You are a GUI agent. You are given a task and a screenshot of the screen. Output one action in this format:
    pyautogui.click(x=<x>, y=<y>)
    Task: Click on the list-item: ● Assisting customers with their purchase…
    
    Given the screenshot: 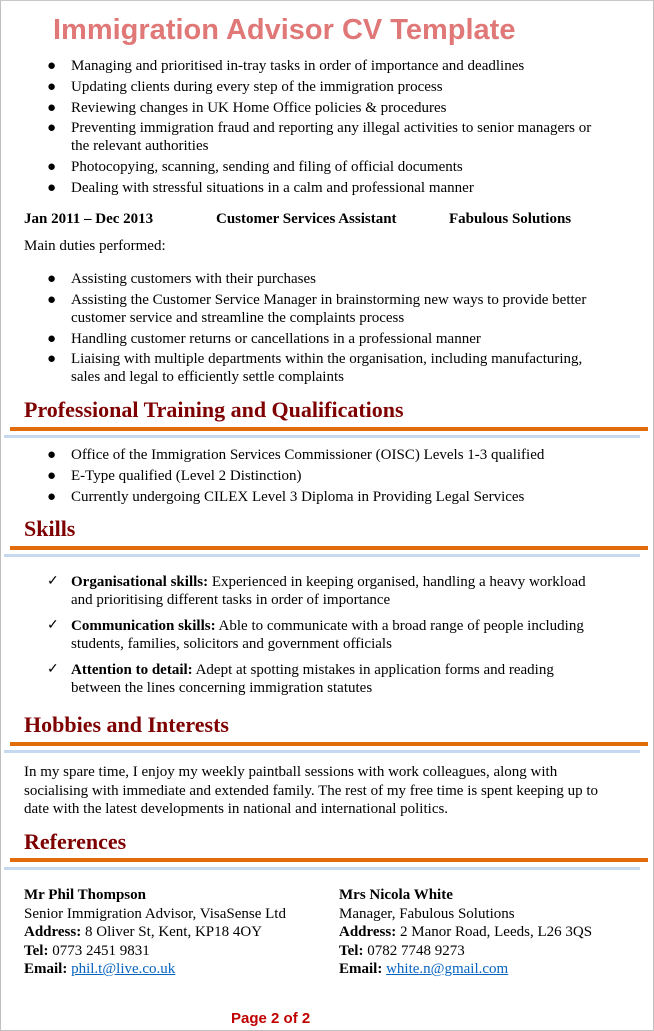 What is the action you would take?
    pyautogui.click(x=181, y=279)
    